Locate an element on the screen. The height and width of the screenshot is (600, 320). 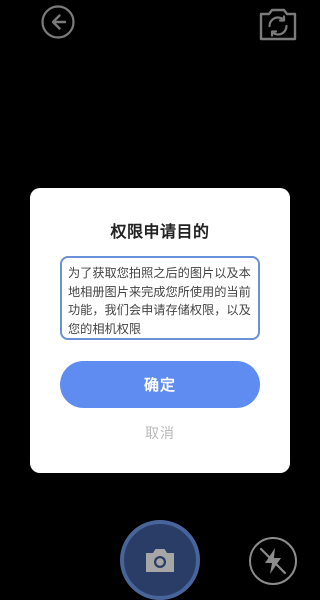
flash-off-icon is located at coordinates (273, 561).